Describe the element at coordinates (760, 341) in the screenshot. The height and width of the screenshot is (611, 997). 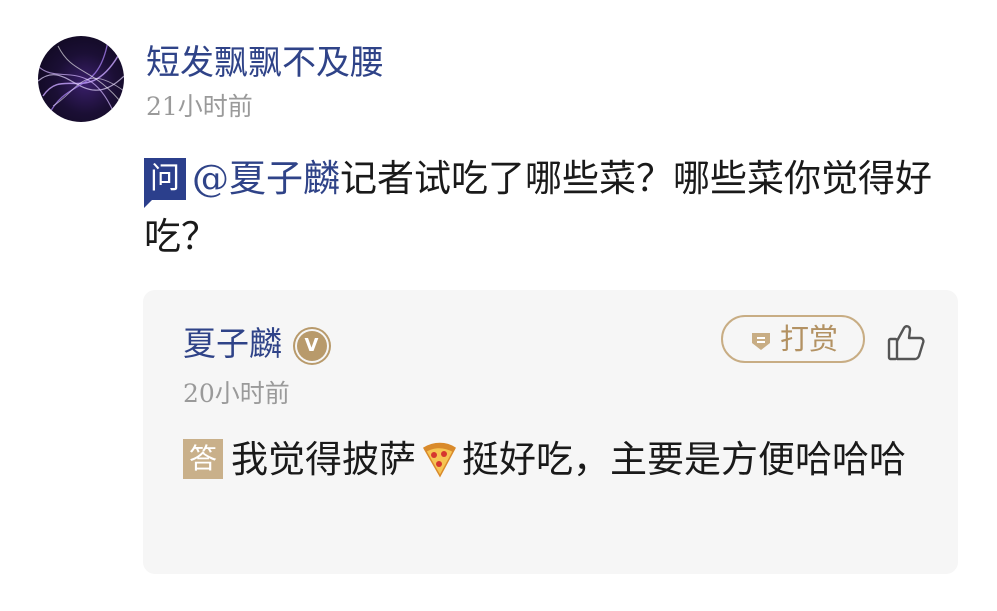
I see `tip-gem-icon` at that location.